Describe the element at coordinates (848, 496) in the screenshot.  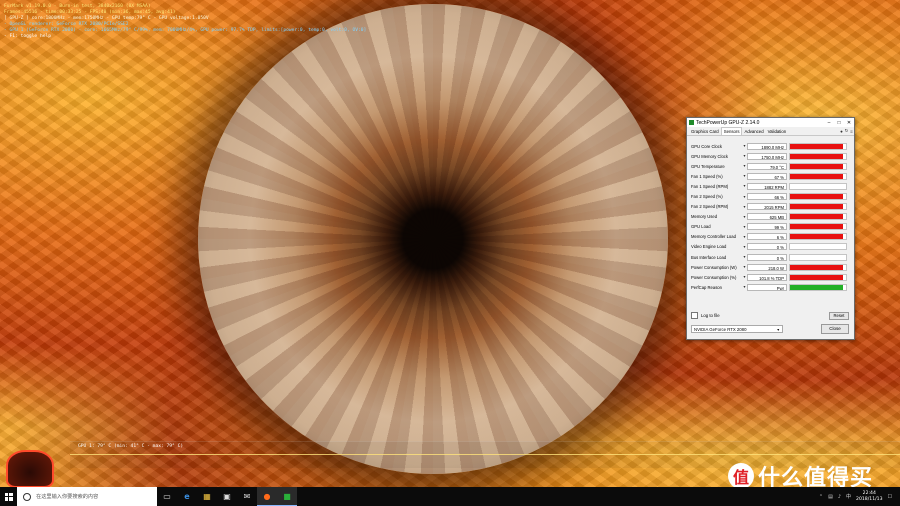
I see `ime-indicator: 中` at that location.